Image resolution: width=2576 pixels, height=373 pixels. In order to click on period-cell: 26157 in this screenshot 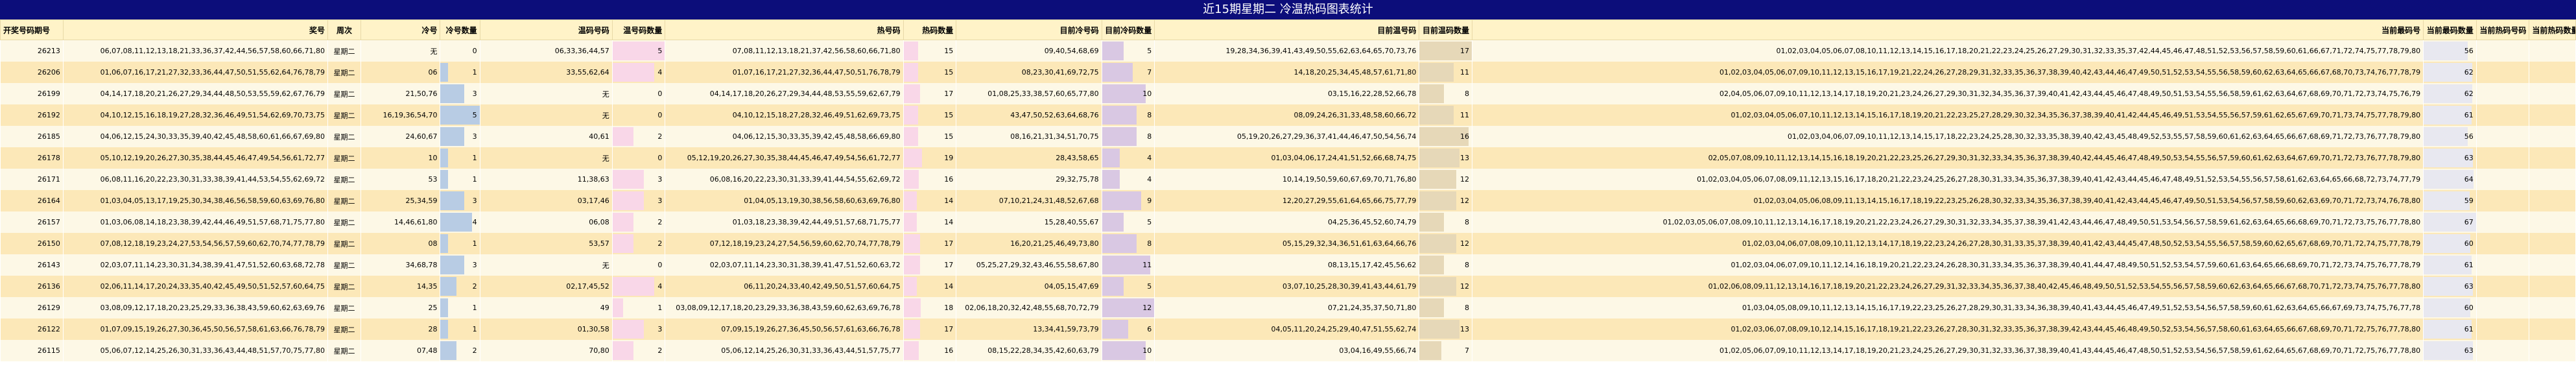, I will do `click(32, 222)`.